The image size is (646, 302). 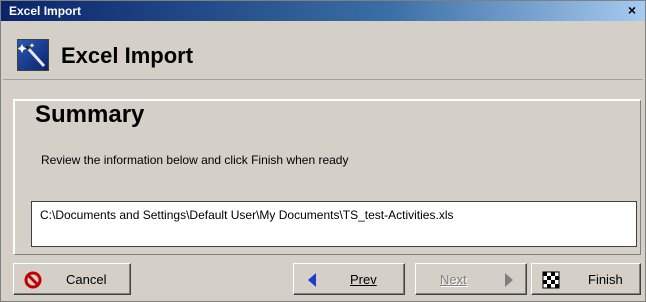 I want to click on close-icon: ×, so click(x=632, y=10).